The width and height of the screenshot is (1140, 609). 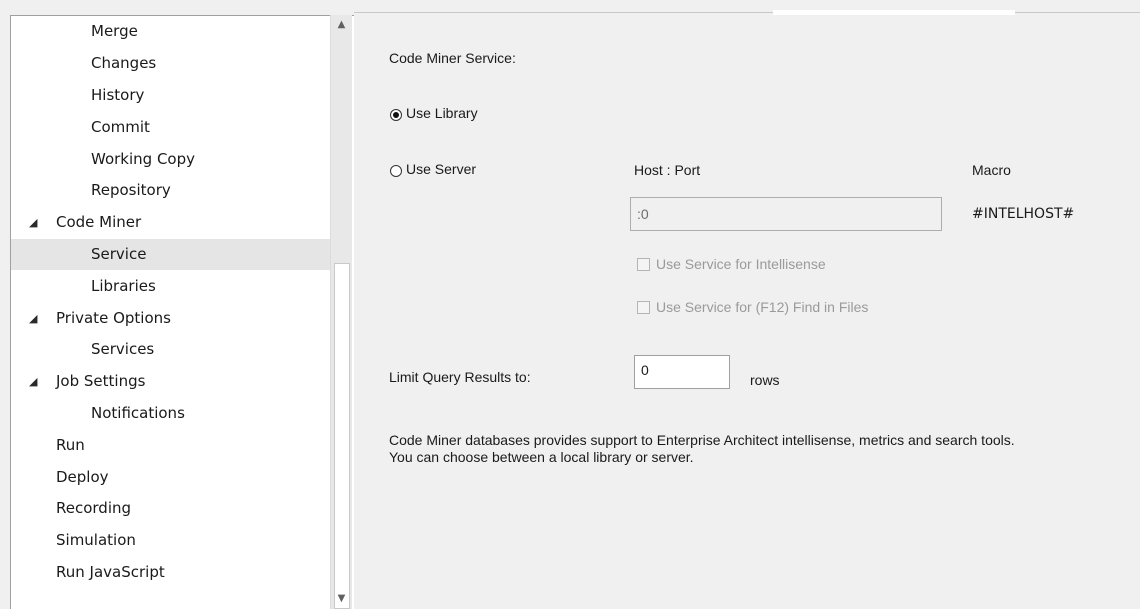 I want to click on tree-item-label: Run, so click(x=70, y=445).